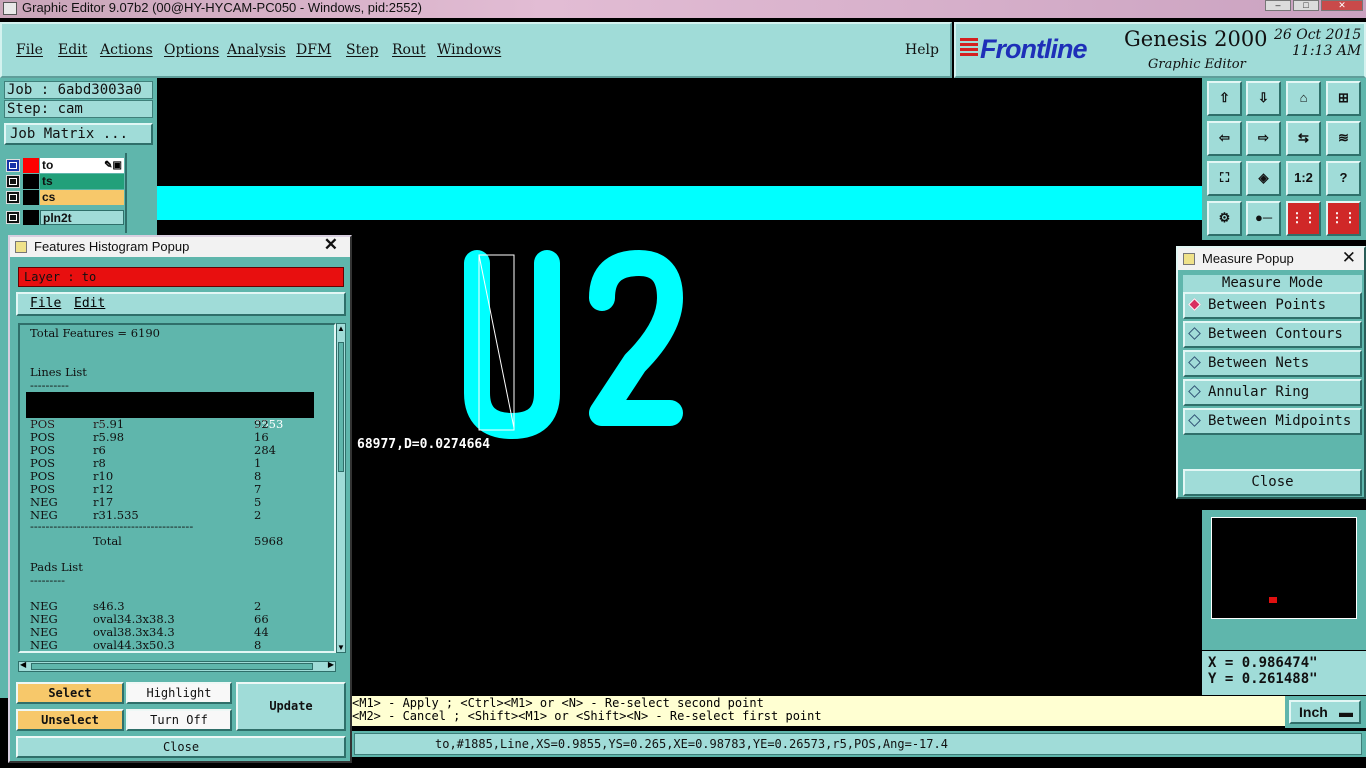 The width and height of the screenshot is (1366, 768). What do you see at coordinates (1325, 712) in the screenshot?
I see `units-dropdown: Inch ▬` at bounding box center [1325, 712].